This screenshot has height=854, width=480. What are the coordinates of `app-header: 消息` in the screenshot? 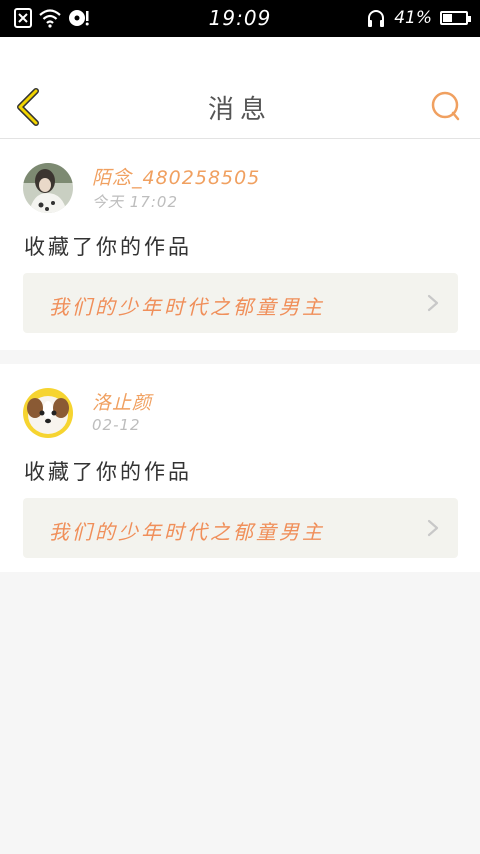 It's located at (240, 88).